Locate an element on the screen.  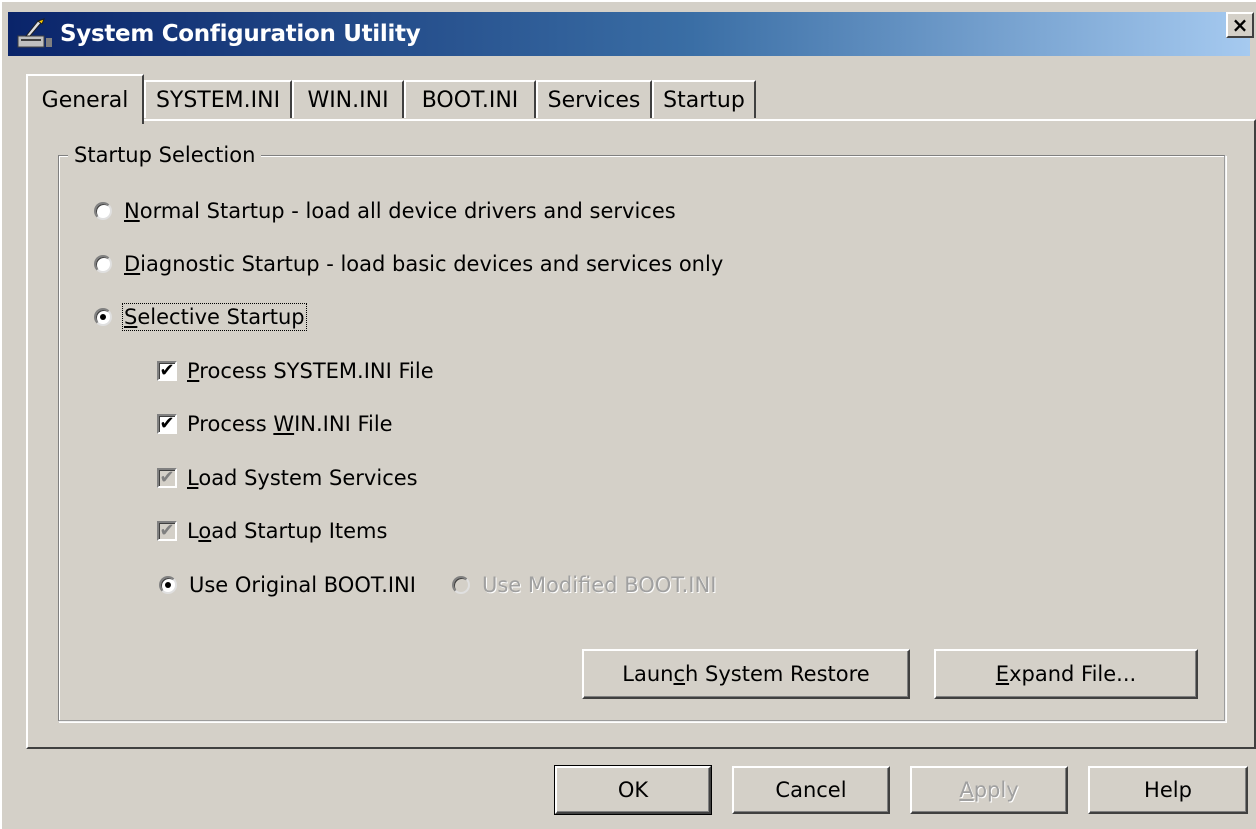
use-original-boot-ini-option: Use Original BOOT.INI is located at coordinates (287, 585).